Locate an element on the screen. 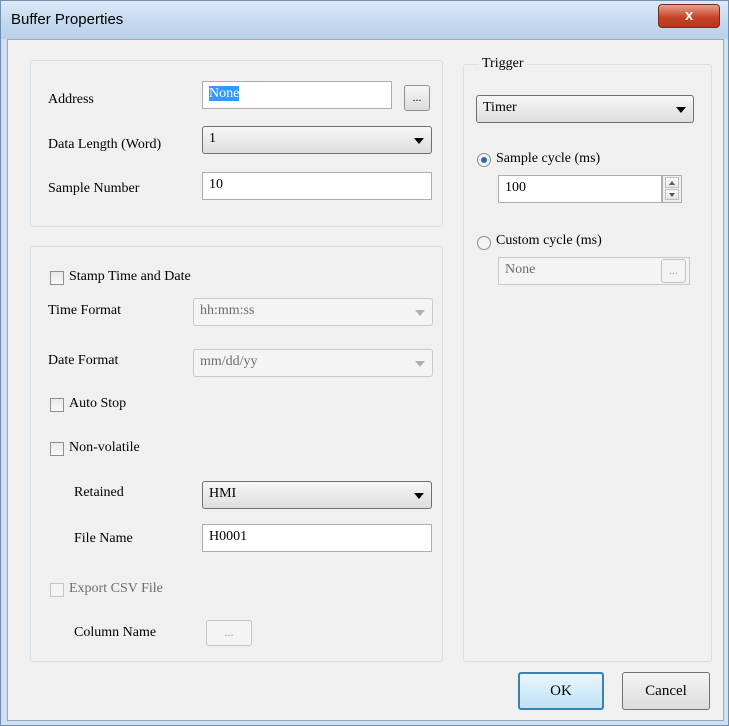  file-name-label: File Name is located at coordinates (103, 538).